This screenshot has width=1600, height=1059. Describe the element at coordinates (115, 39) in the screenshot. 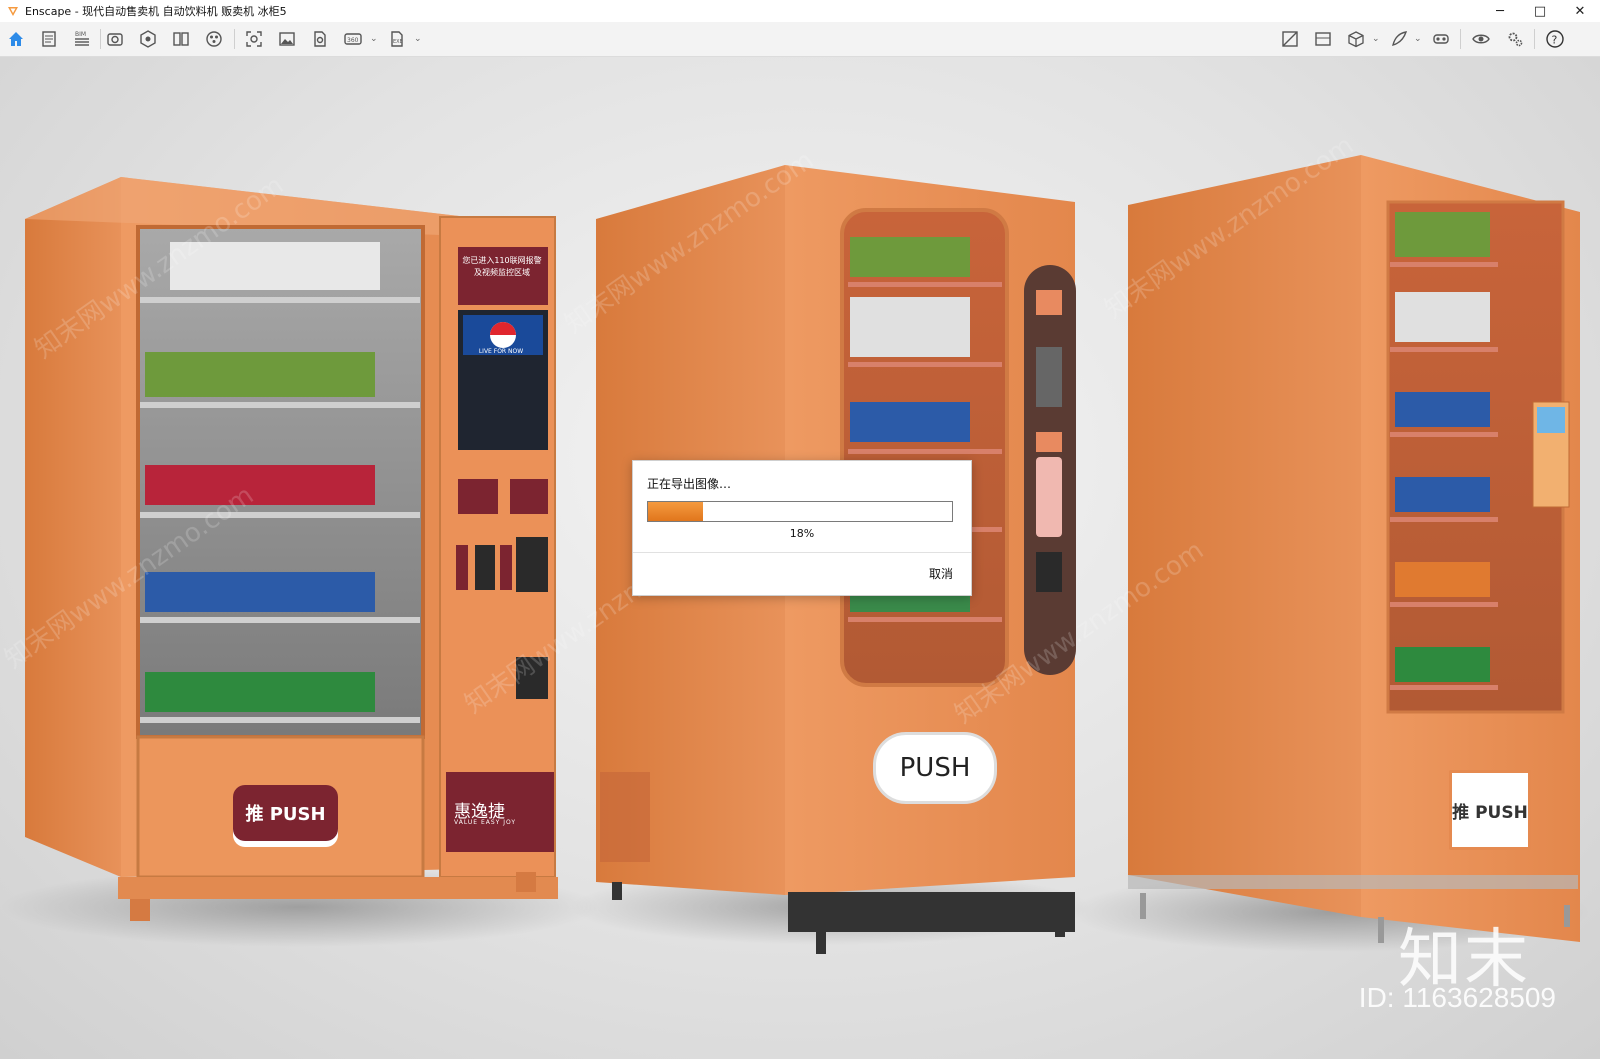

I see `camera-view-icon` at that location.